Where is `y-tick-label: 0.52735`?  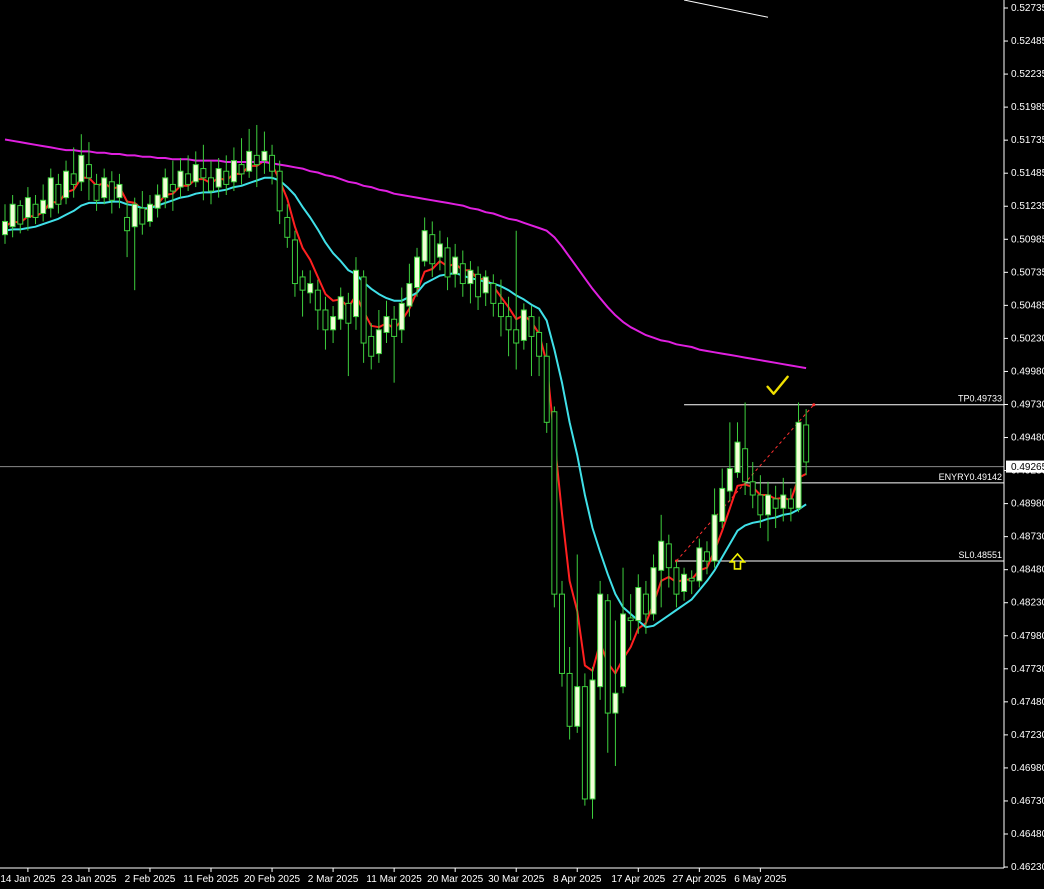 y-tick-label: 0.52735 is located at coordinates (1027, 8).